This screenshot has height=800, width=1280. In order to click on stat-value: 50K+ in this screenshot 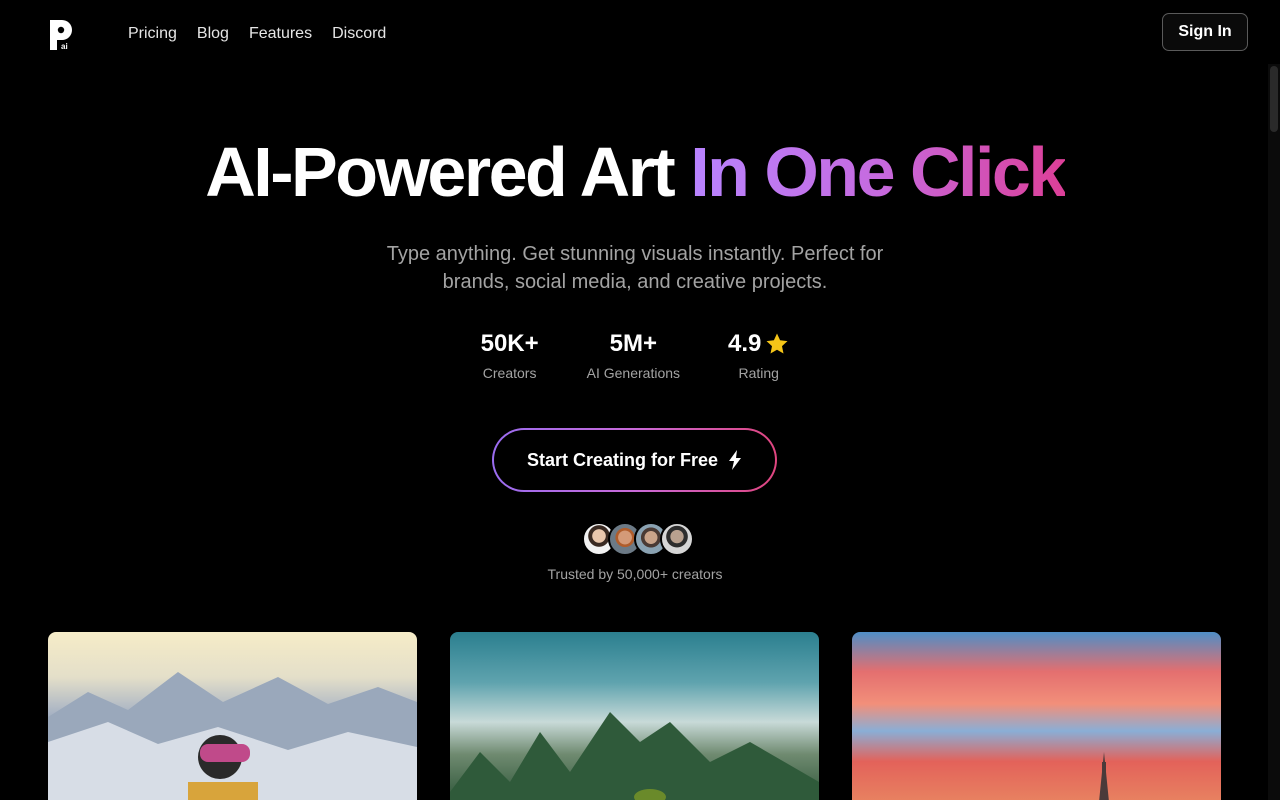, I will do `click(509, 343)`.